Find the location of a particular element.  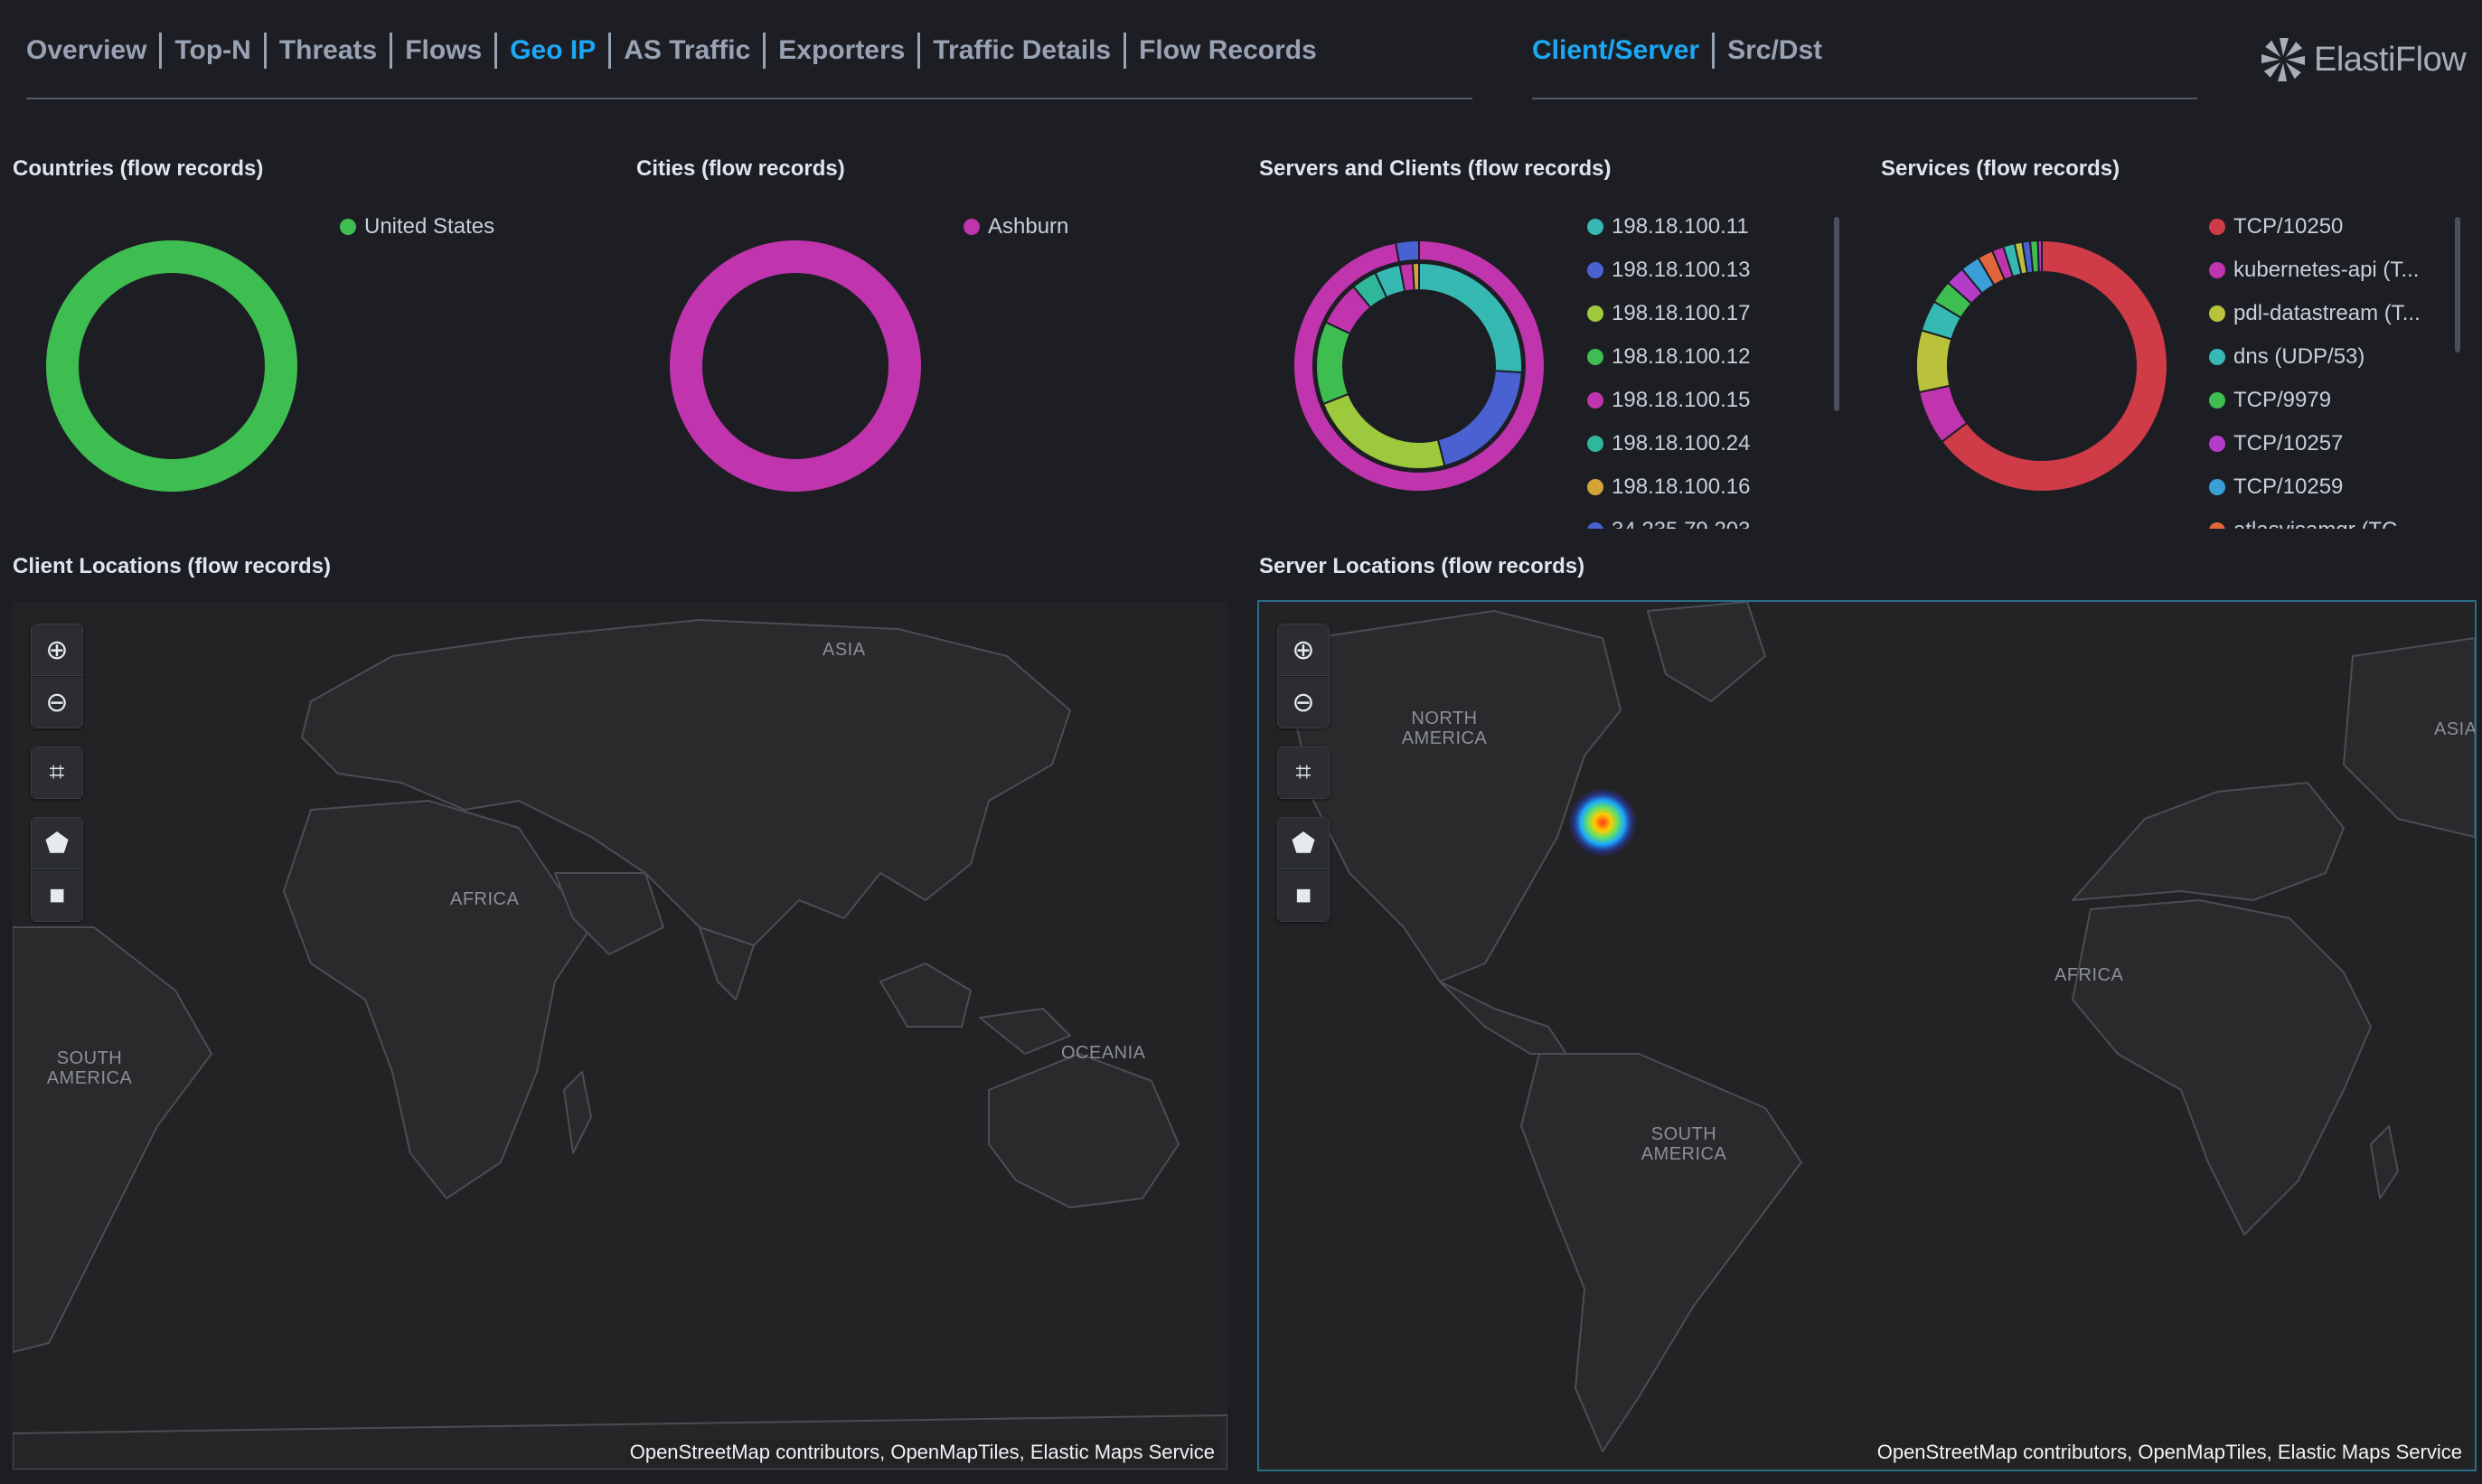

cities-donut-chart is located at coordinates (795, 367).